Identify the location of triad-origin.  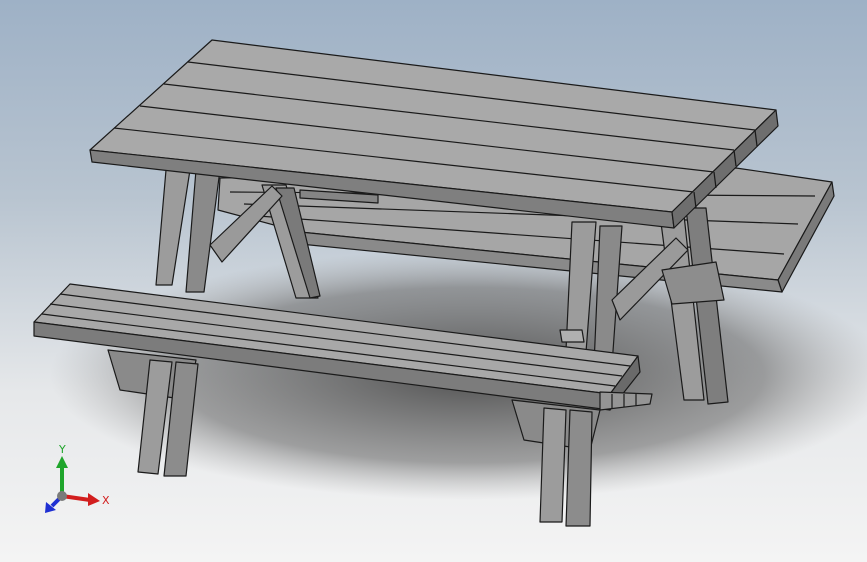
(62, 496).